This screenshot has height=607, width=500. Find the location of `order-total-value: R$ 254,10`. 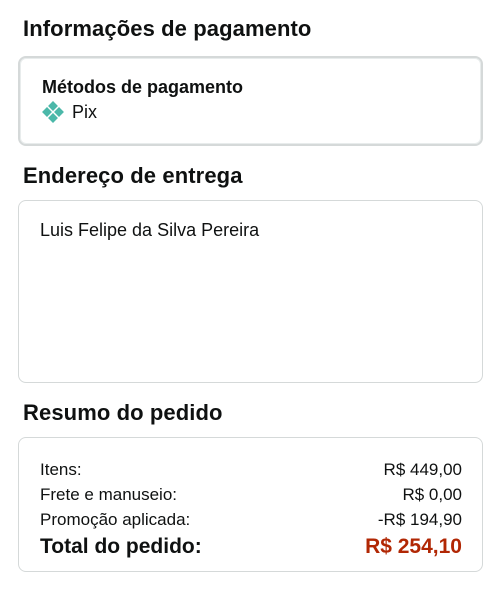

order-total-value: R$ 254,10 is located at coordinates (413, 546).